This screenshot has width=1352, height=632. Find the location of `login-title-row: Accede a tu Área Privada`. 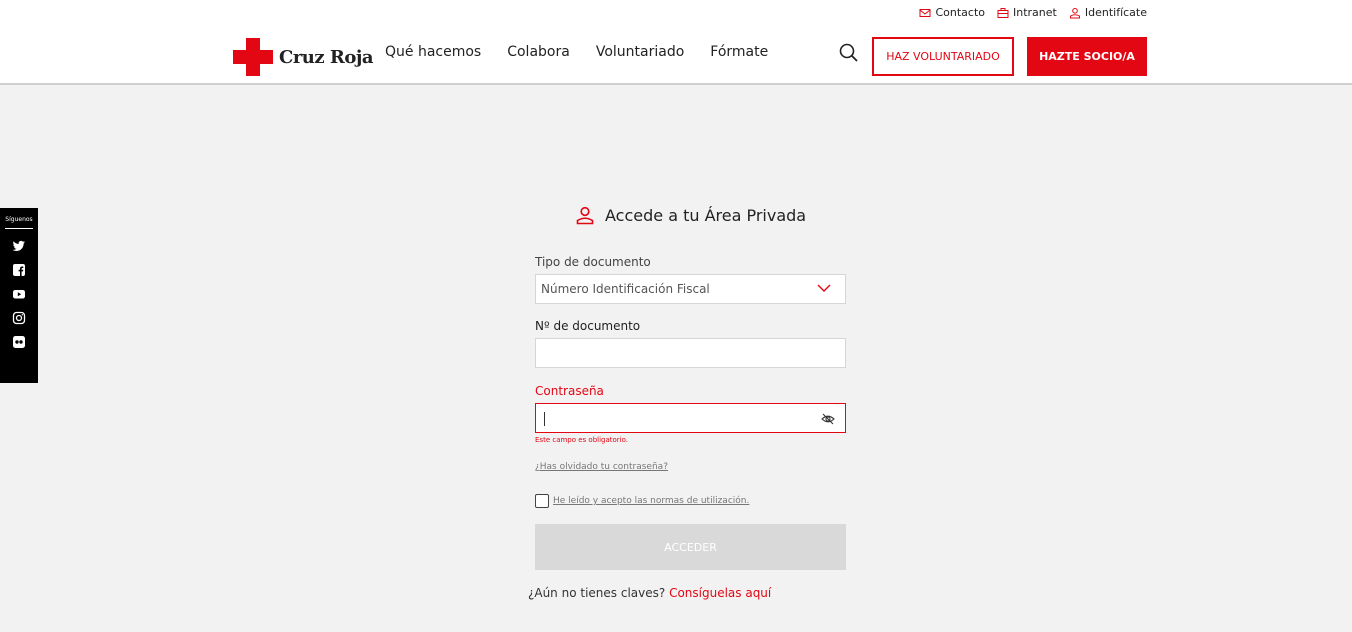

login-title-row: Accede a tu Área Privada is located at coordinates (690, 215).